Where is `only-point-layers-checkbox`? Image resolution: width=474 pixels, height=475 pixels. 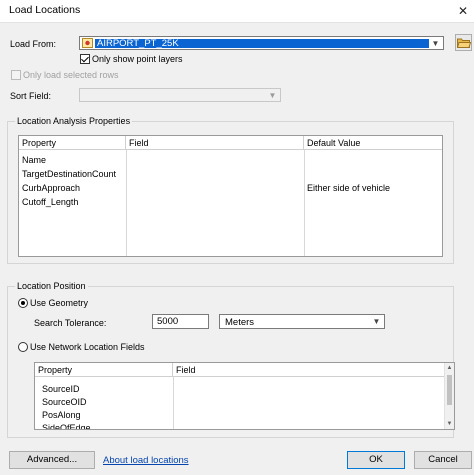
only-point-layers-checkbox is located at coordinates (85, 59).